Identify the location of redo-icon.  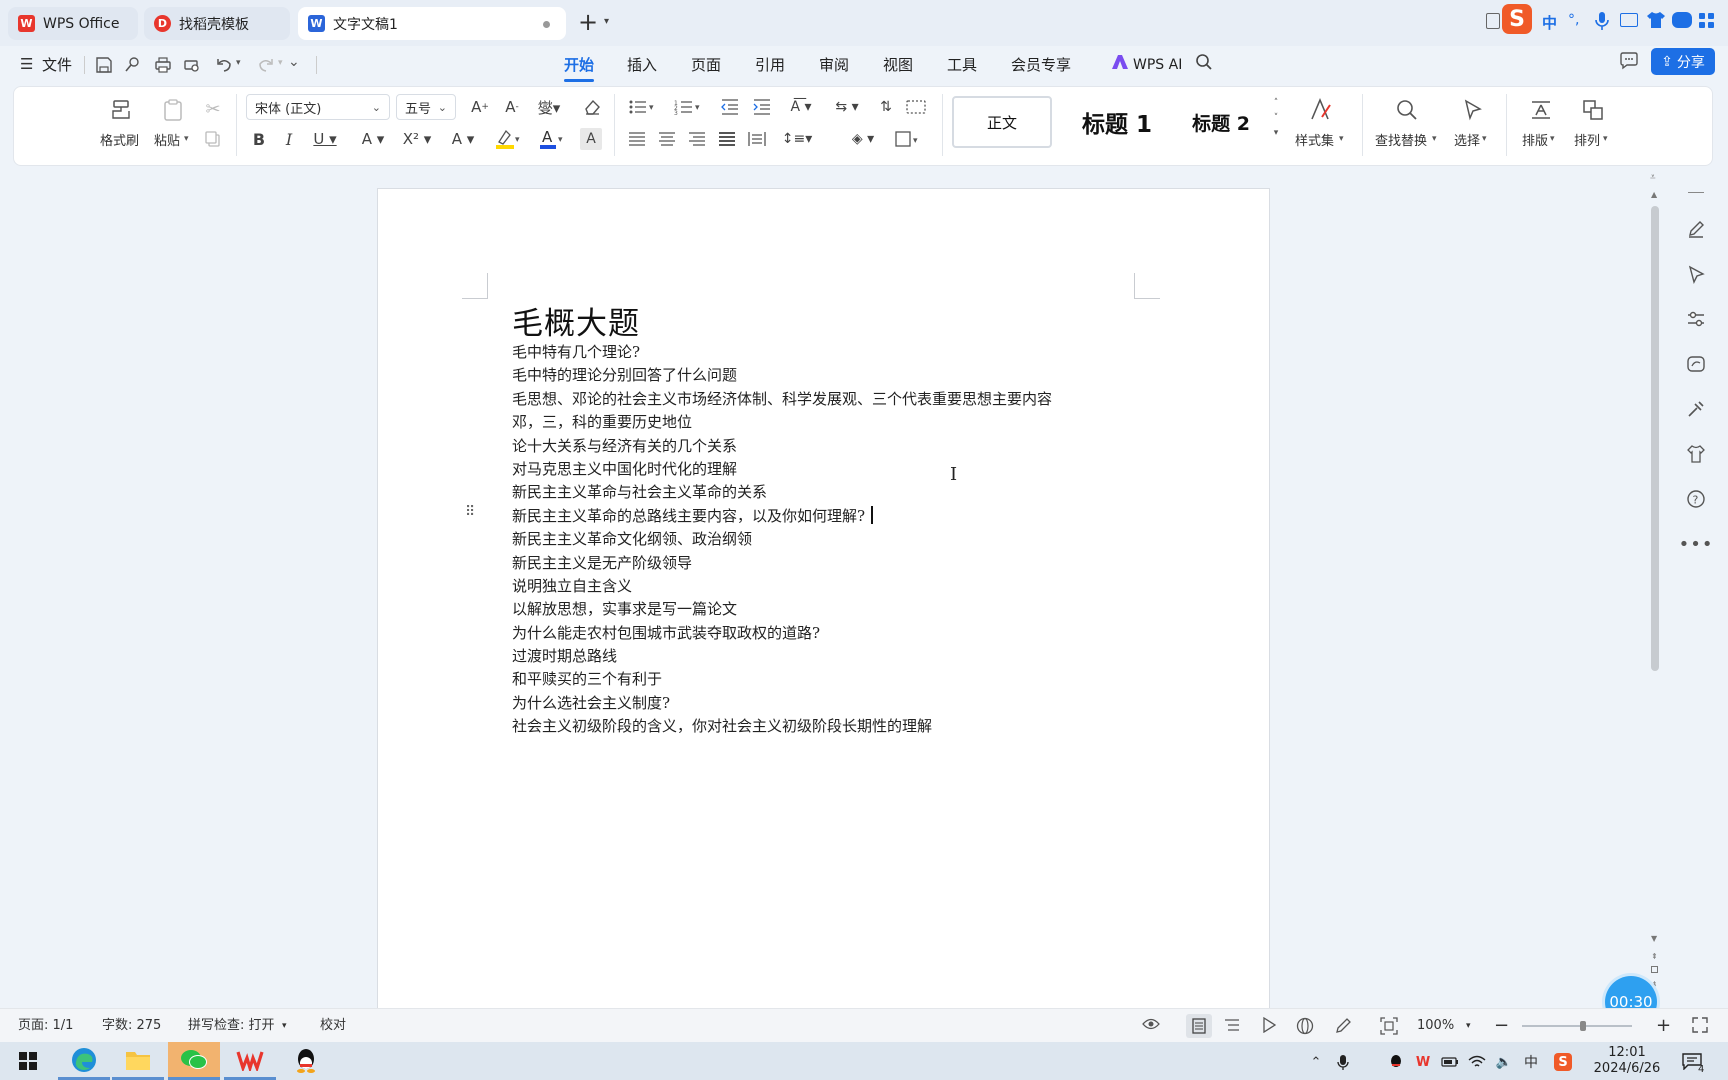
(266, 65).